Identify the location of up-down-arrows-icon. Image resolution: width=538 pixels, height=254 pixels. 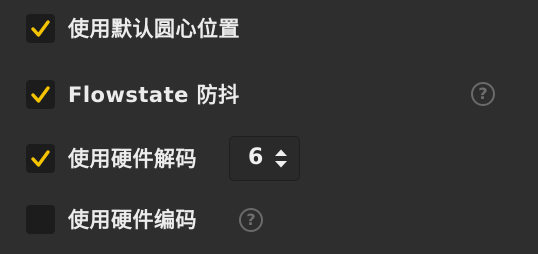
(281, 159).